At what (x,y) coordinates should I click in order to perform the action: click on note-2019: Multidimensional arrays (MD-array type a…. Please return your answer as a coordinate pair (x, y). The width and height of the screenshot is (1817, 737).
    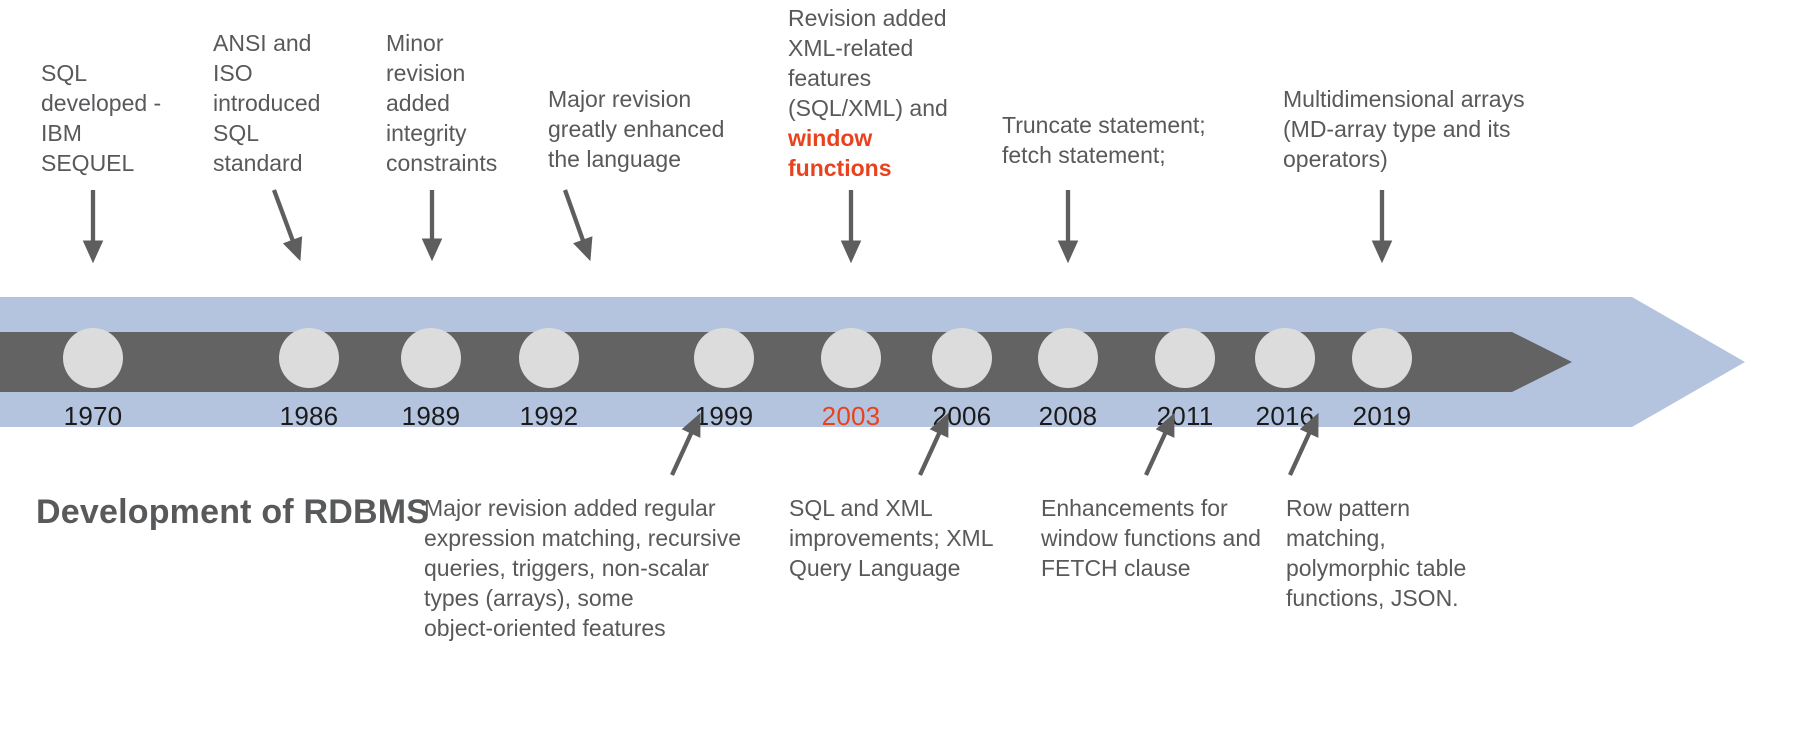
    Looking at the image, I should click on (1404, 129).